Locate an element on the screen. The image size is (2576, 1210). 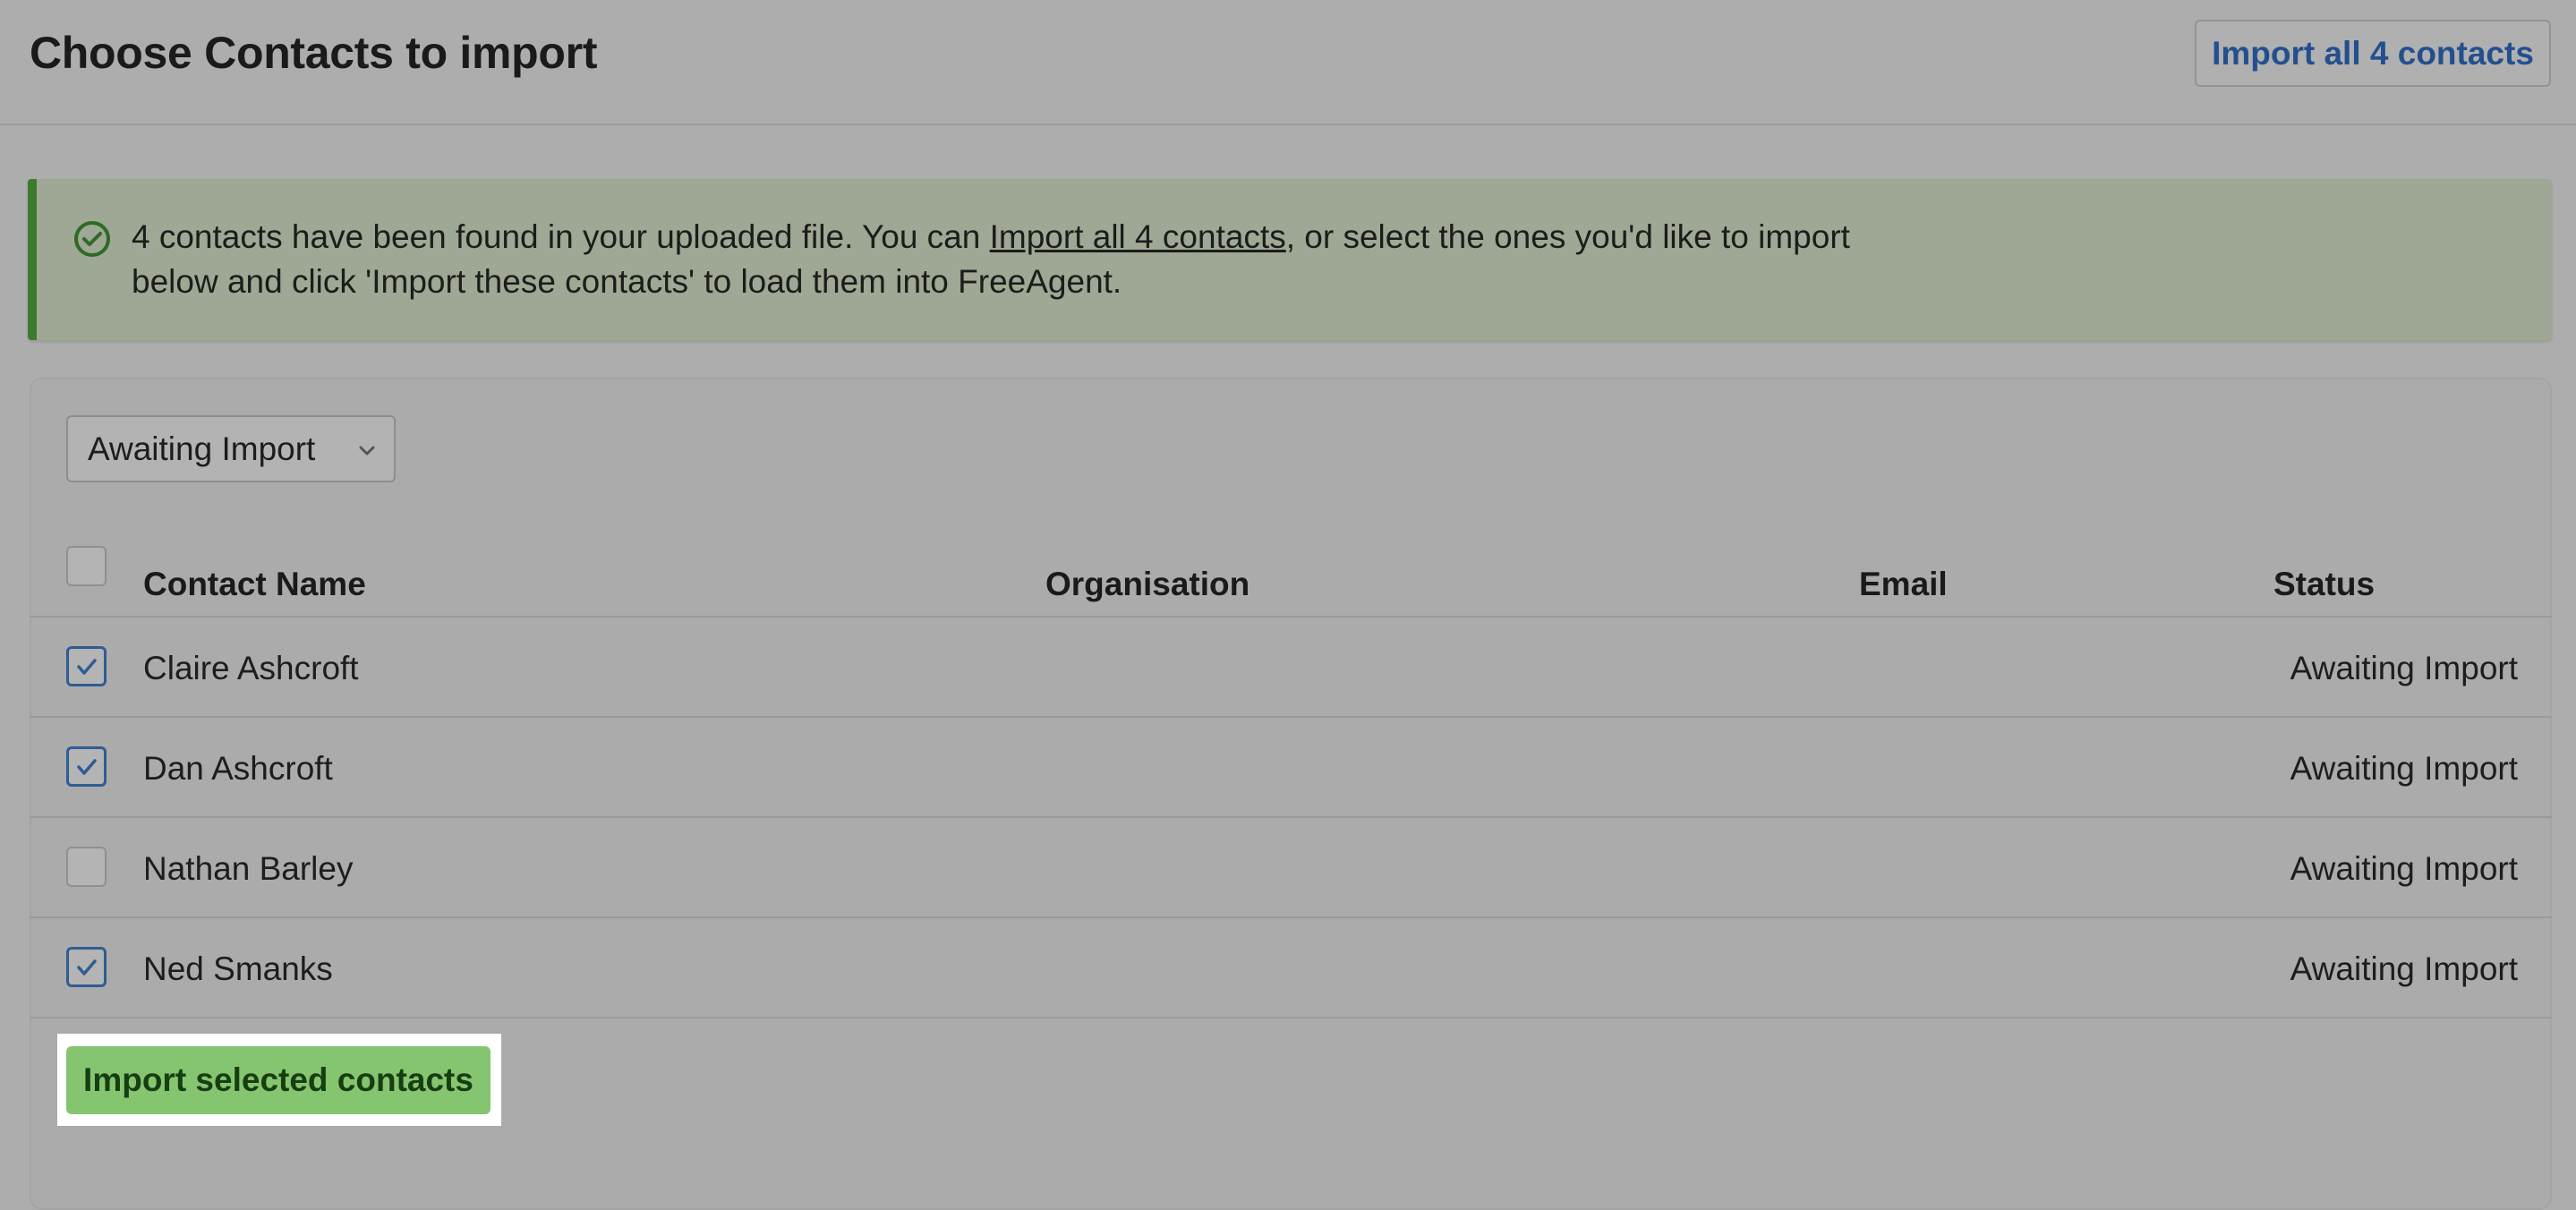
table-row: Claire Ashcroft Awaiting Import is located at coordinates (1291, 668).